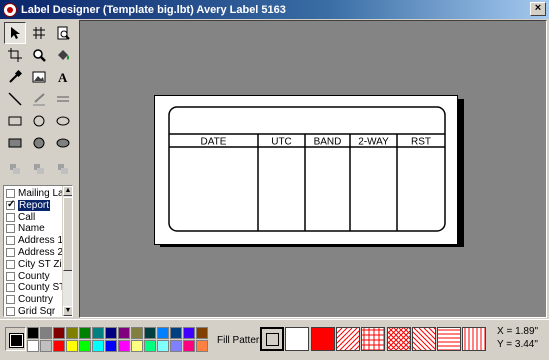 This screenshot has width=549, height=360. What do you see at coordinates (67, 234) in the screenshot?
I see `scroll-thumb` at bounding box center [67, 234].